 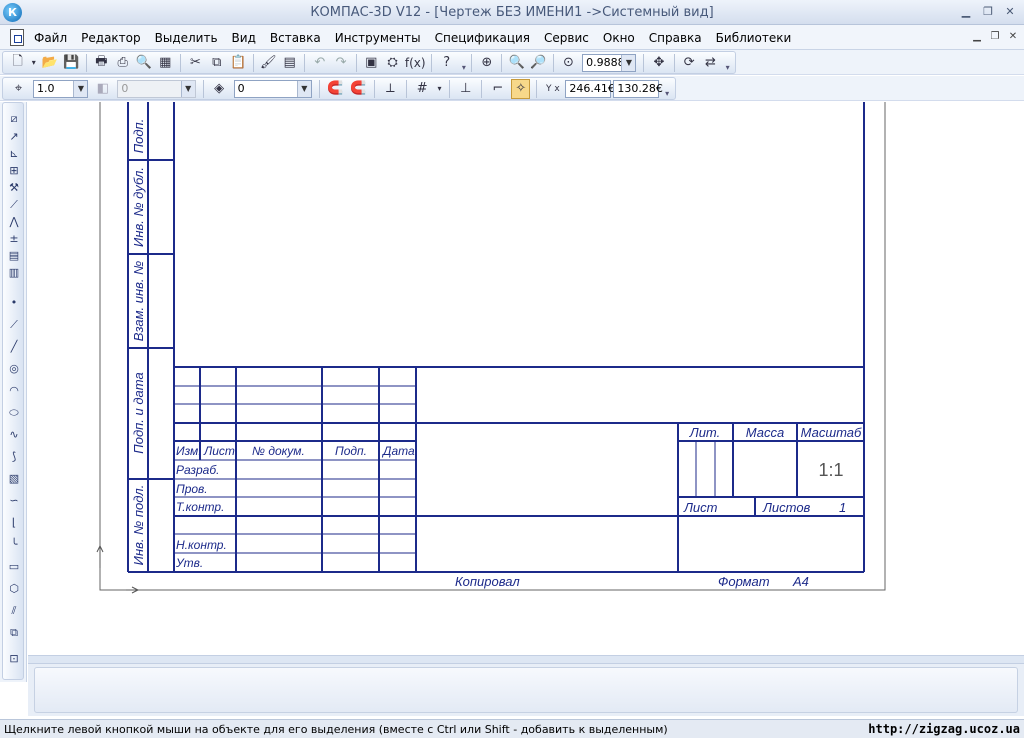 I want to click on select-icon: ⋀, so click(x=14, y=222).